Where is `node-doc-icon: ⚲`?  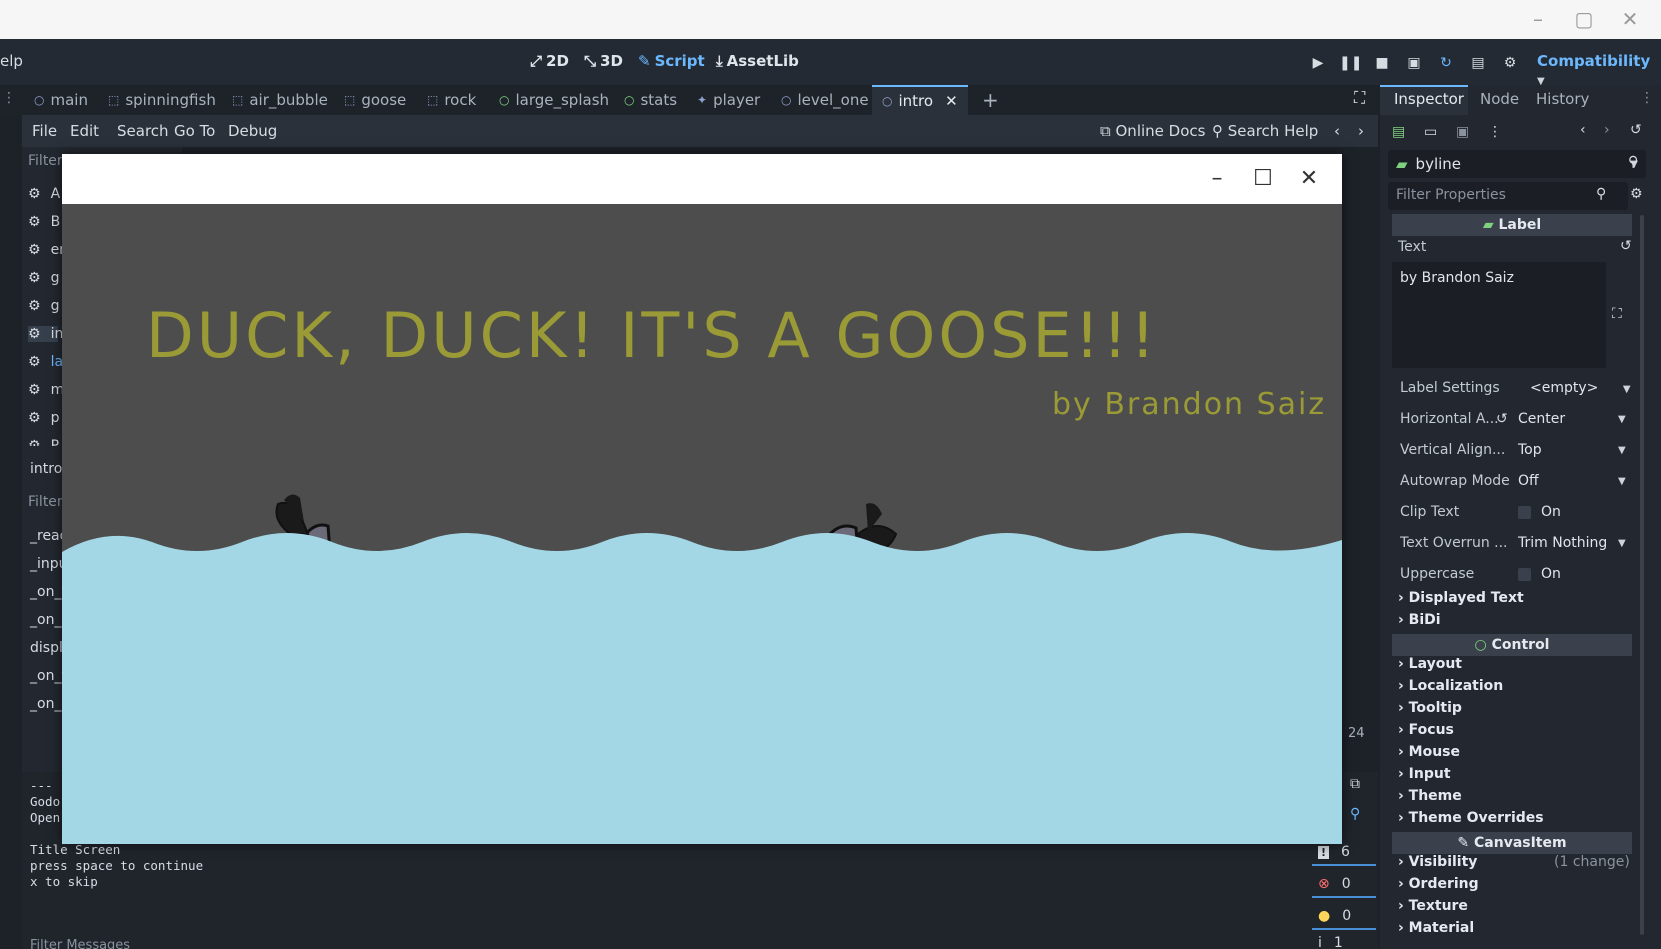 node-doc-icon: ⚲ is located at coordinates (1633, 162).